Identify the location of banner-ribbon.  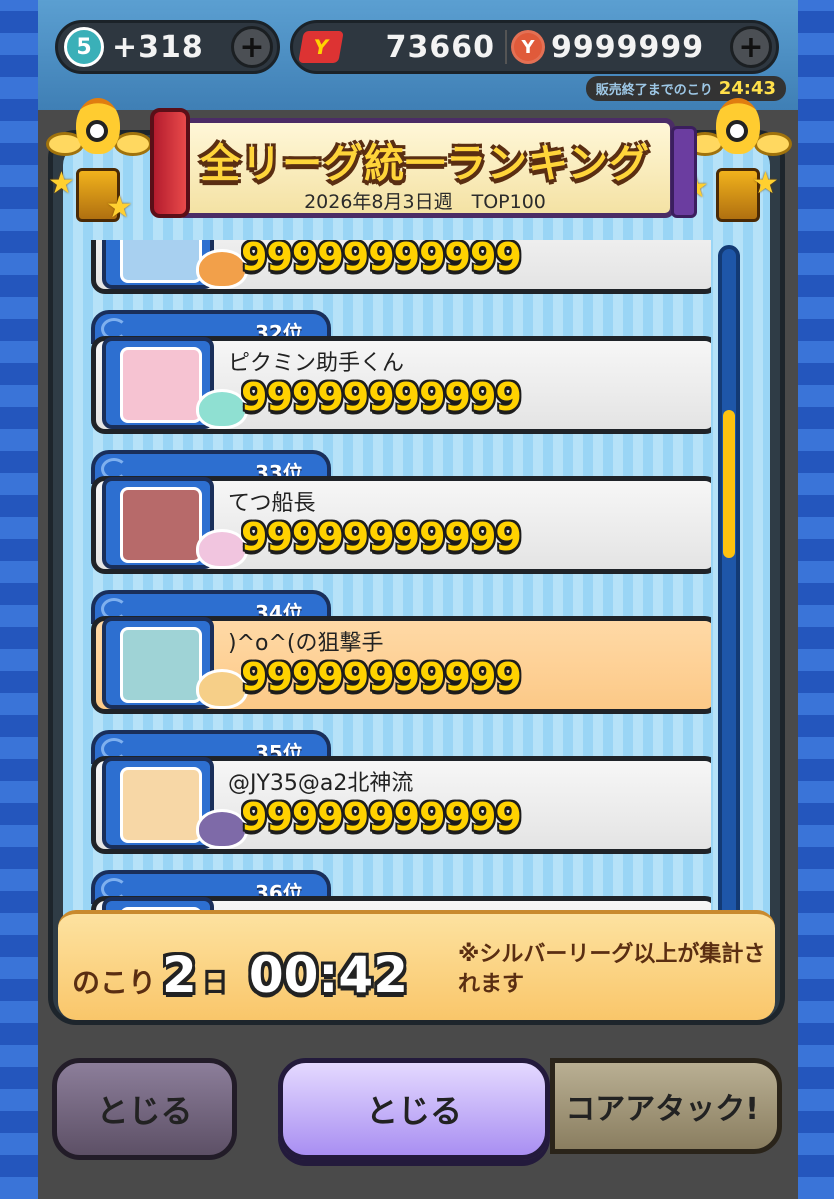
(684, 172).